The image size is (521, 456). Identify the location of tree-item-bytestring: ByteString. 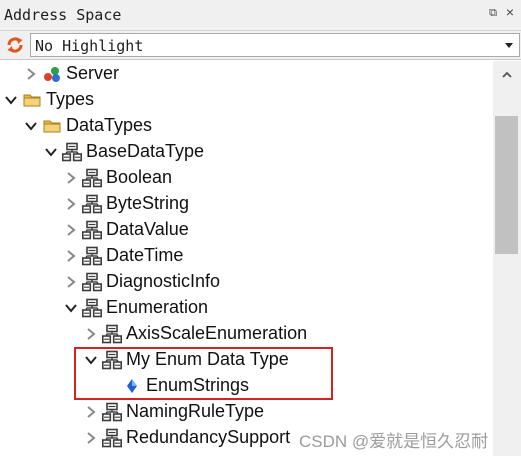
(246, 204).